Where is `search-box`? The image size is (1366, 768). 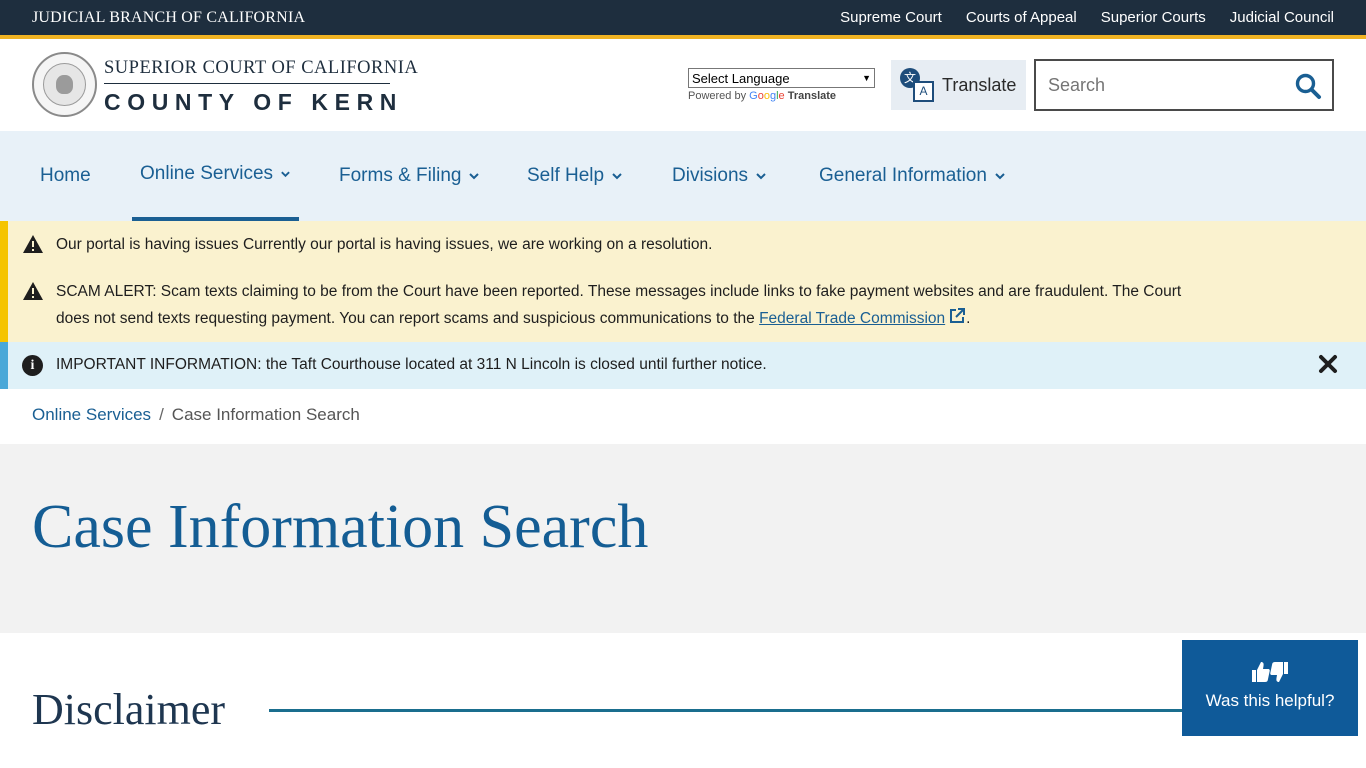 search-box is located at coordinates (1184, 85).